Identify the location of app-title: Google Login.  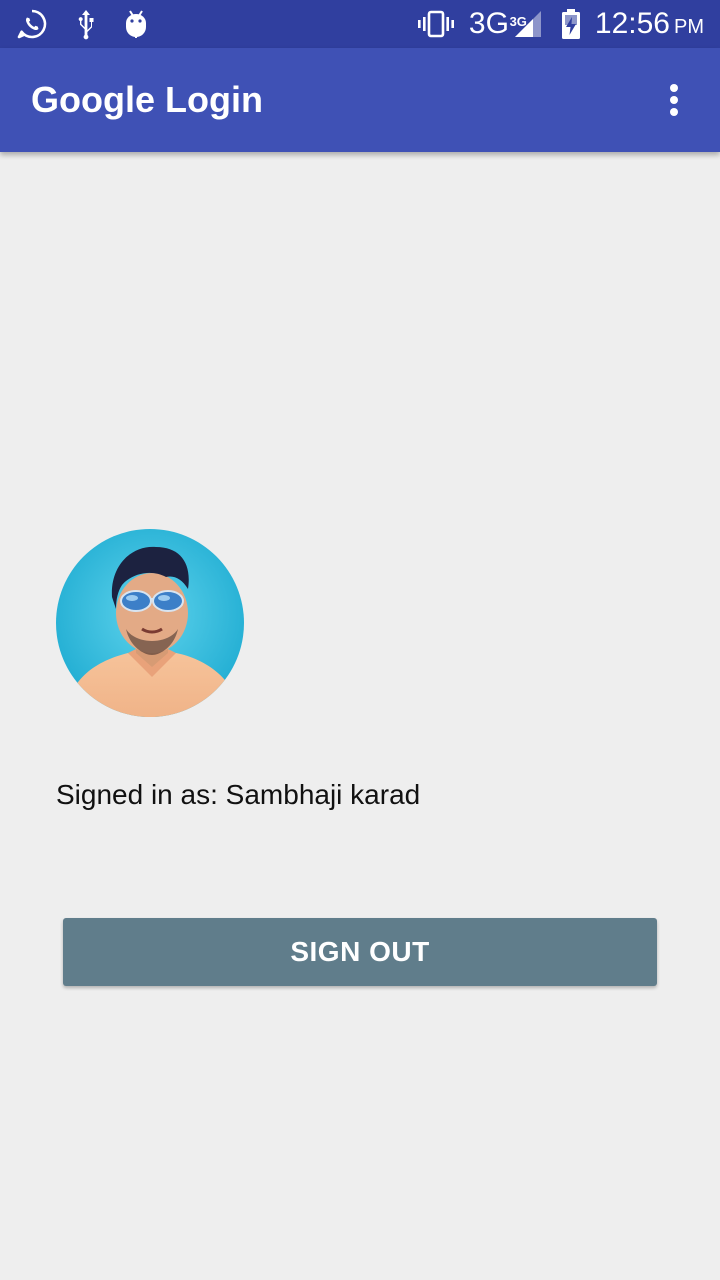
(147, 99).